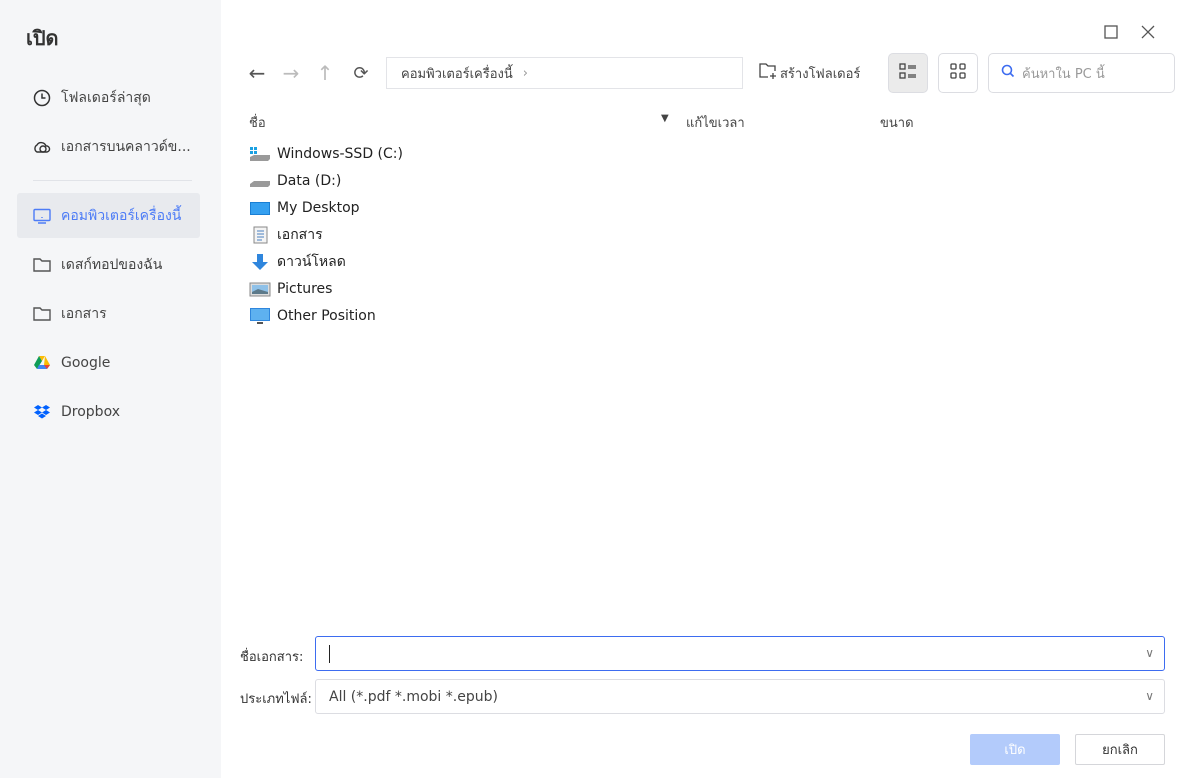 The width and height of the screenshot is (1192, 778). Describe the element at coordinates (260, 208) in the screenshot. I see `desktop-icon` at that location.